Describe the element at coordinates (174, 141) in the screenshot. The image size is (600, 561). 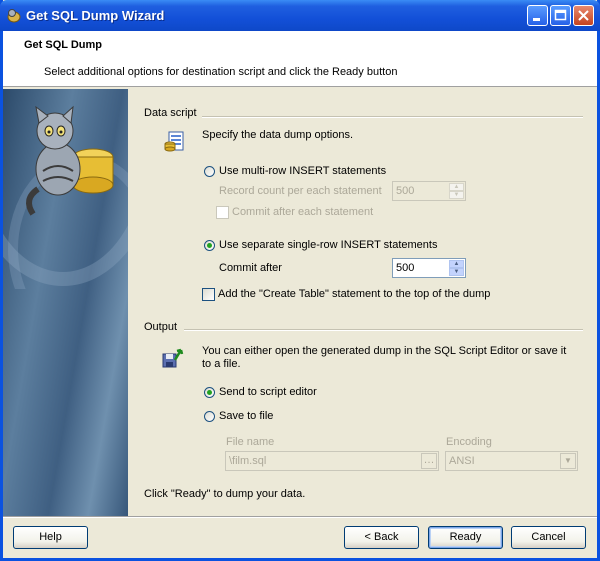
I see `data-options-icon` at that location.